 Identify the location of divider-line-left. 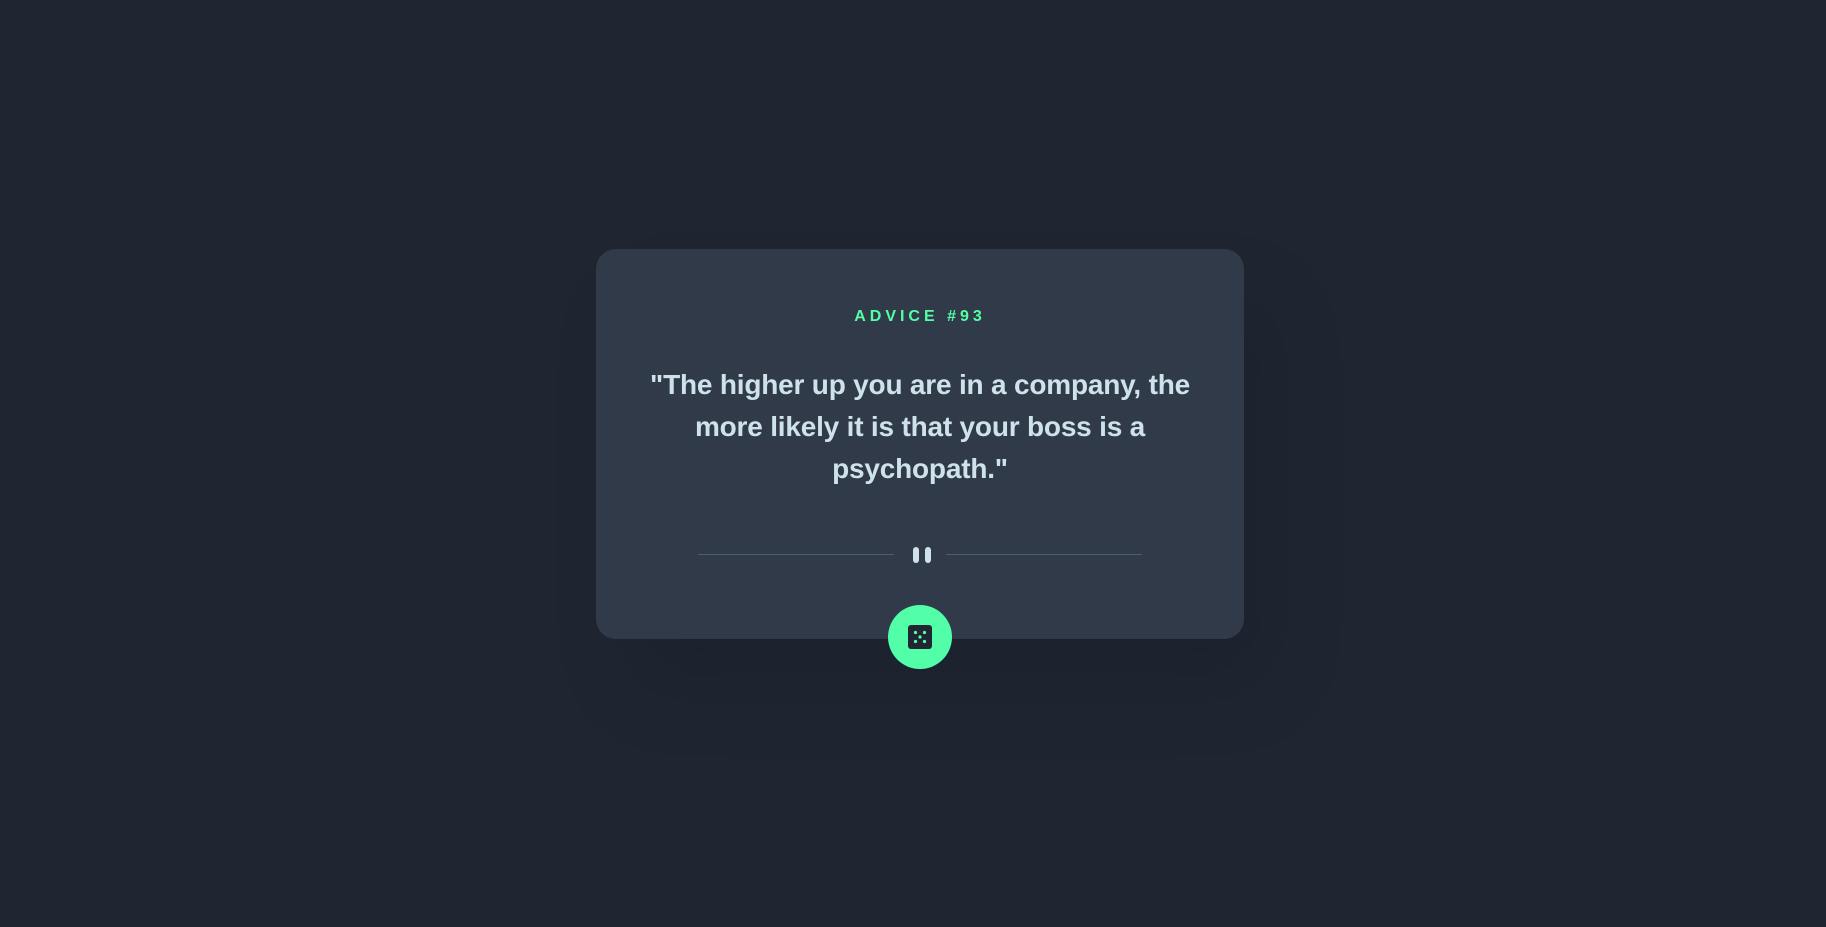
(796, 554).